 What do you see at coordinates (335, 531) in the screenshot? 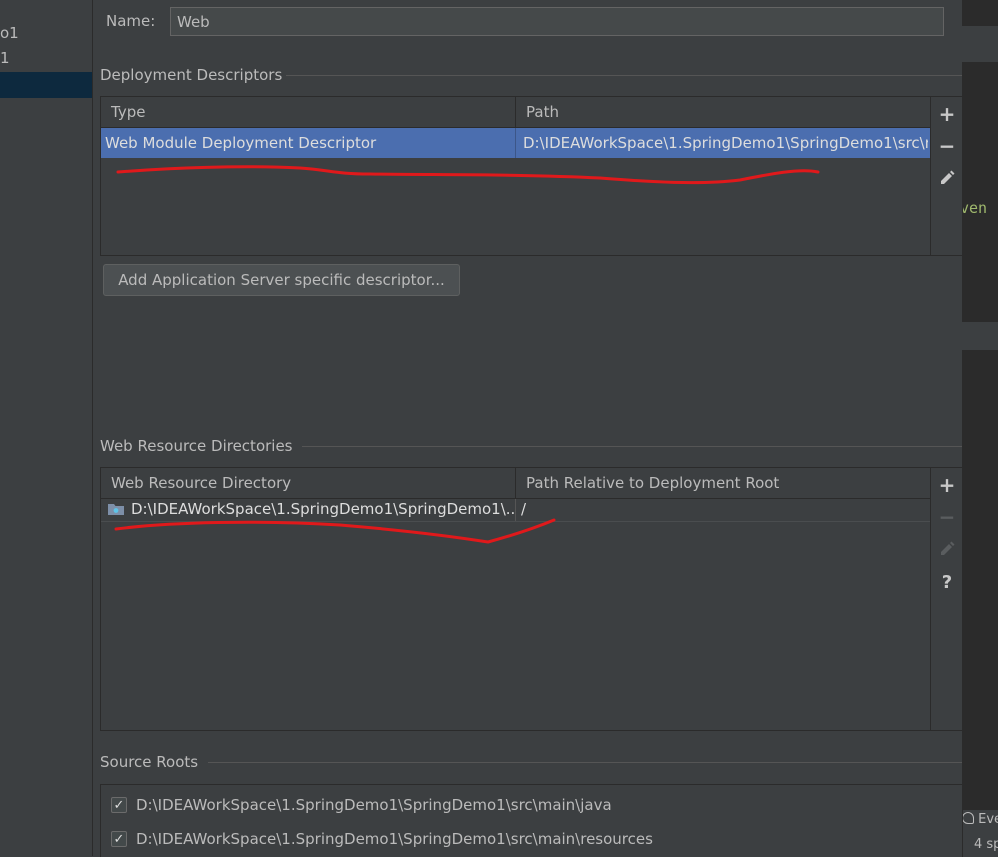
I see `red-underline-resource-dir` at bounding box center [335, 531].